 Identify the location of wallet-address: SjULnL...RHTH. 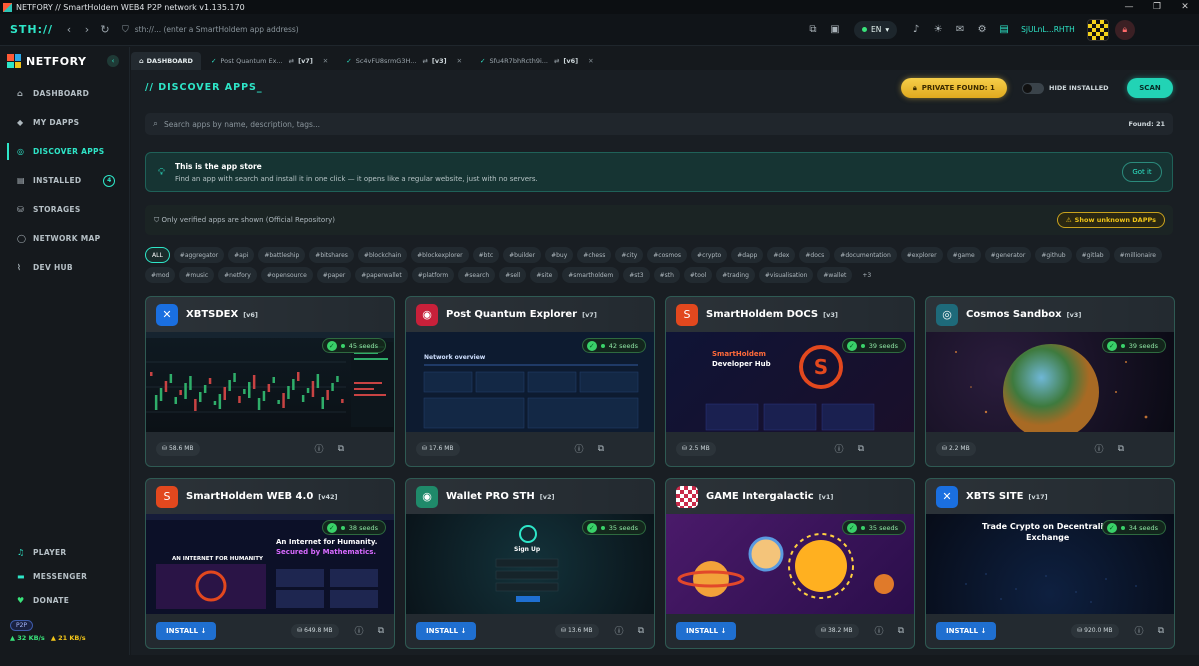
(1048, 29).